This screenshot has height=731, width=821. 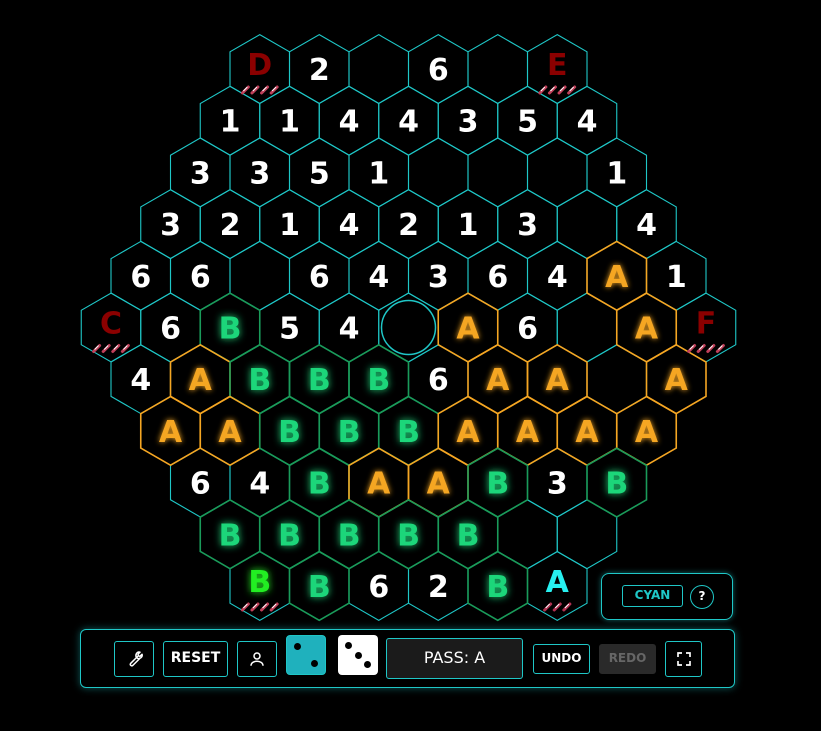 I want to click on die-cyan, so click(x=306, y=655).